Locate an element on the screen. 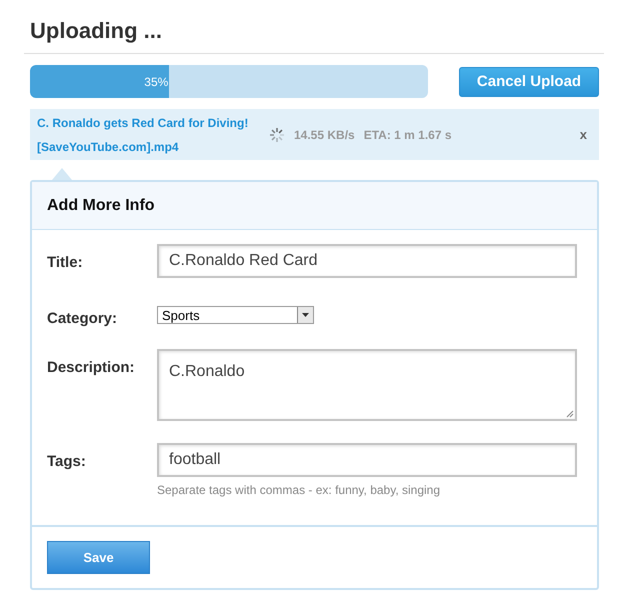 The height and width of the screenshot is (611, 632). field-label: Tags: is located at coordinates (67, 461).